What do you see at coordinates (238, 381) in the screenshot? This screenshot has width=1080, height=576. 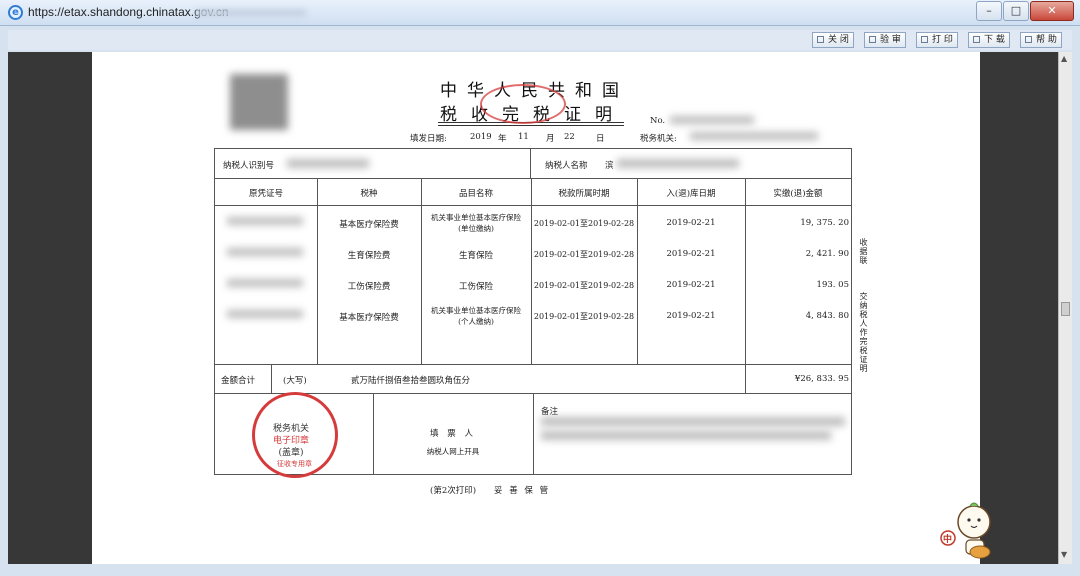 I see `total-label: 金额合计` at bounding box center [238, 381].